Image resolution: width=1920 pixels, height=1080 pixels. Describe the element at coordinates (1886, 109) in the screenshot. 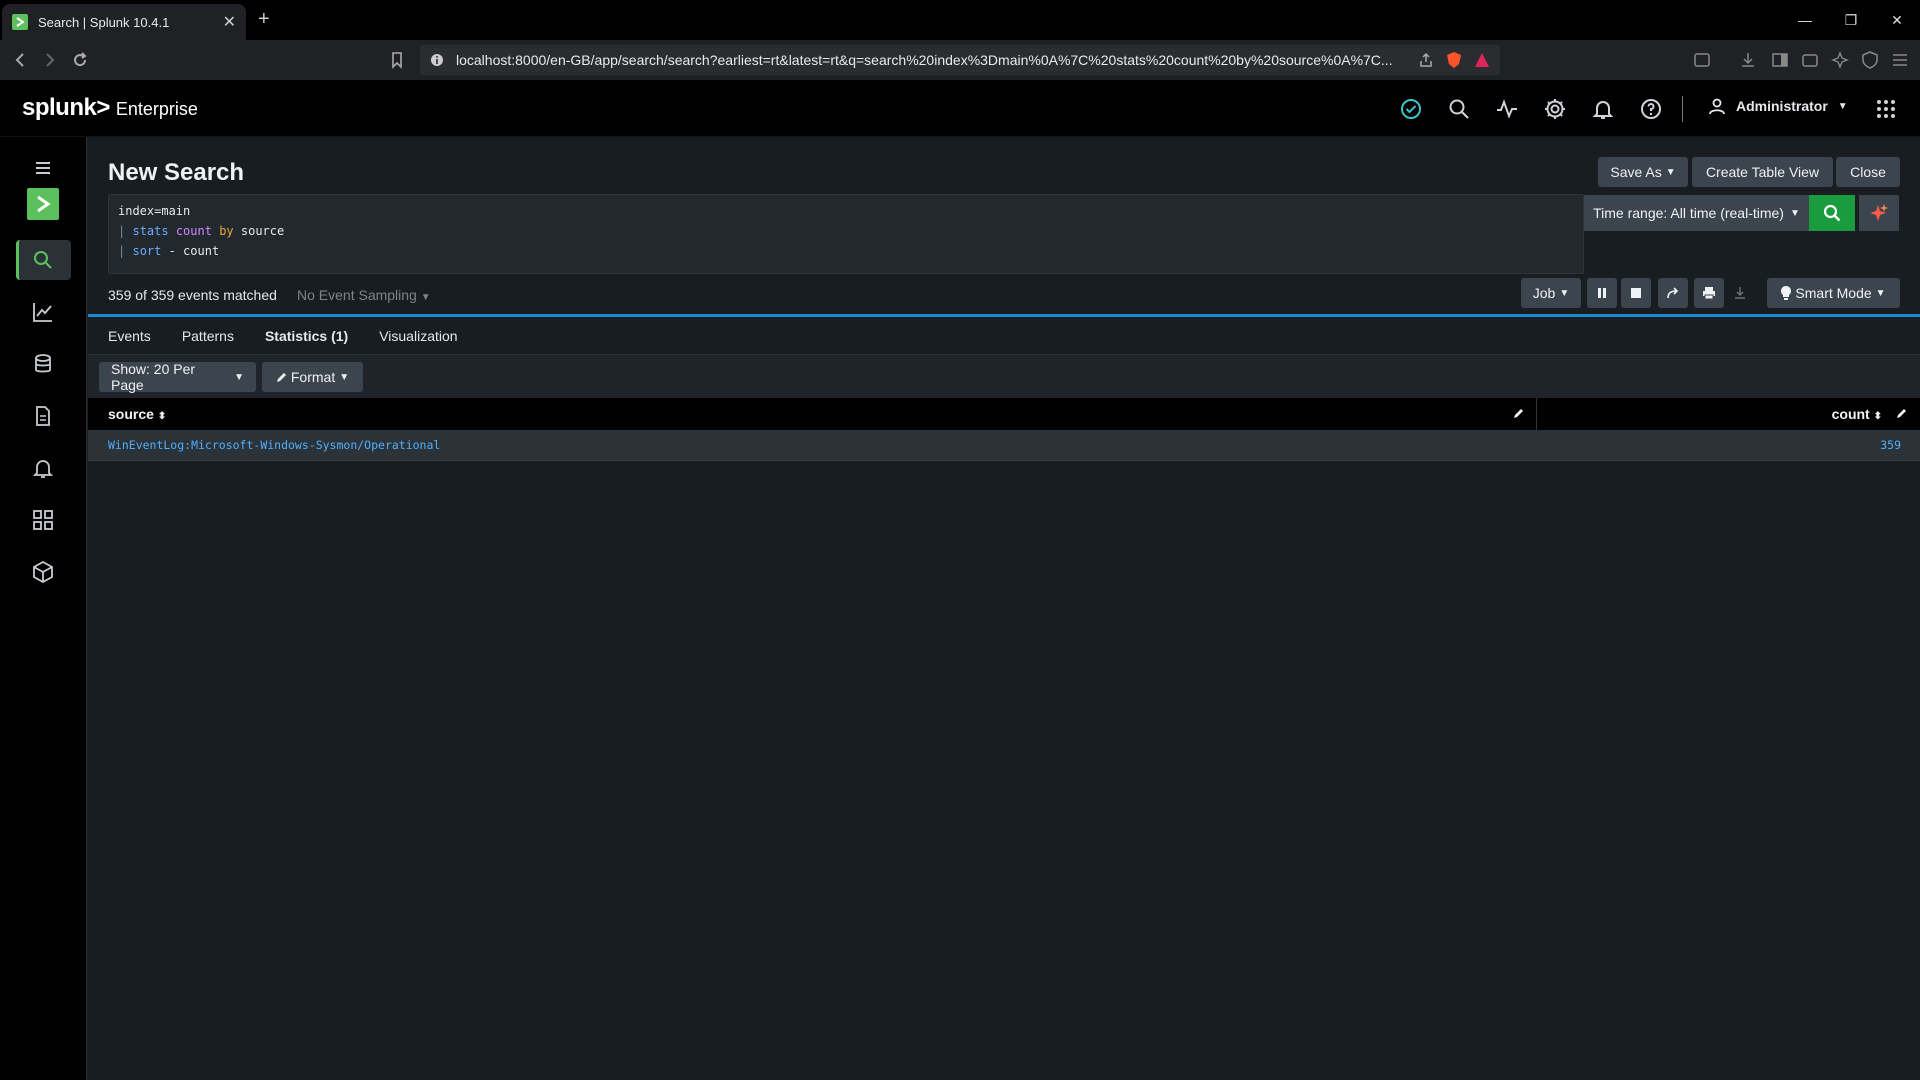

I see `apps-grid-icon` at that location.